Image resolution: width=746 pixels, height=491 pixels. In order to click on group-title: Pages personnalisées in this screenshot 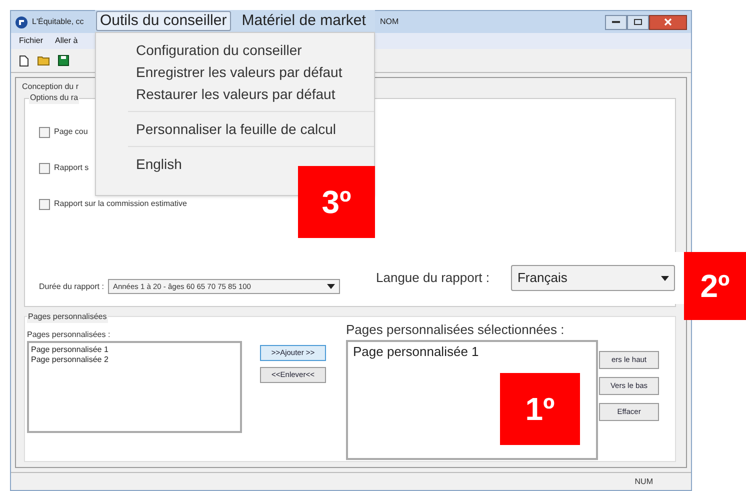, I will do `click(67, 317)`.